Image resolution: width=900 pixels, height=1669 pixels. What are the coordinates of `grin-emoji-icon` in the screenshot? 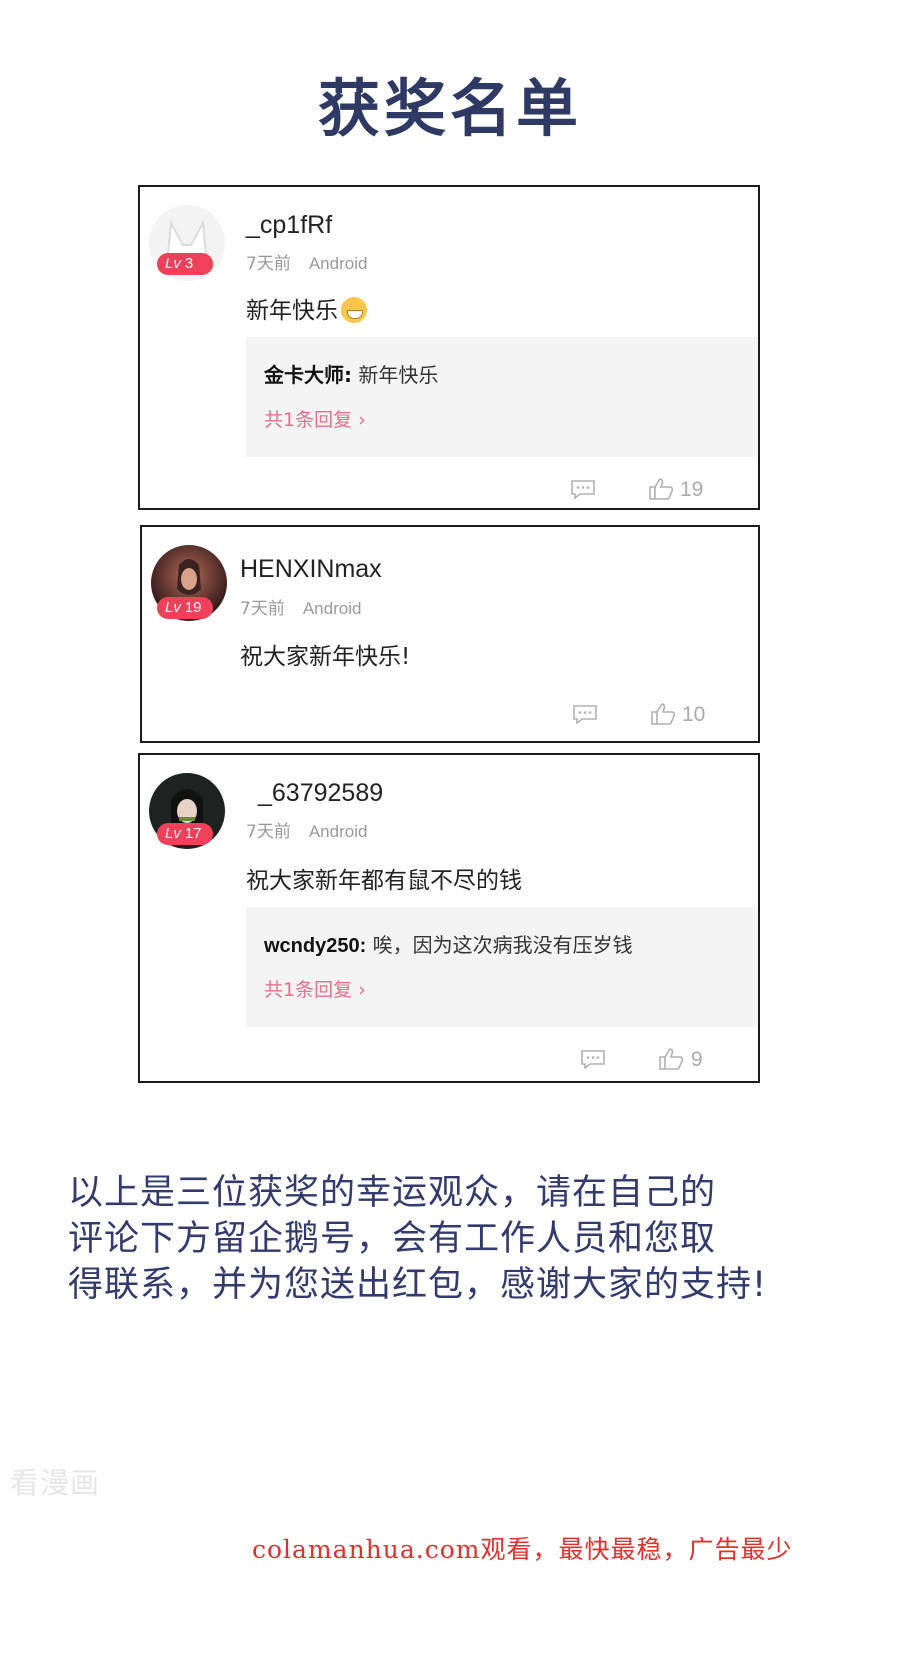 It's located at (354, 310).